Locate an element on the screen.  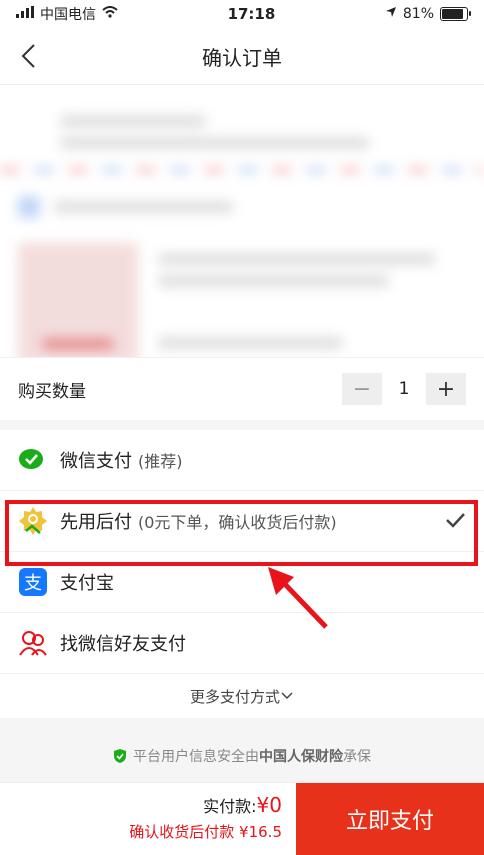
increase-button: + is located at coordinates (446, 389).